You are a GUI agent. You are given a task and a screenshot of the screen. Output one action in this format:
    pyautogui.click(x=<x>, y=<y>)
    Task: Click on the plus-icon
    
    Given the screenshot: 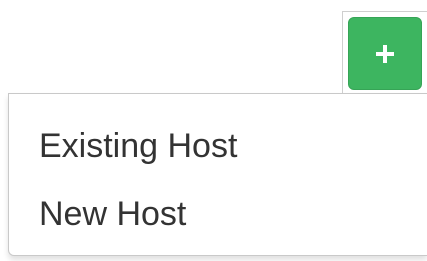 What is the action you would take?
    pyautogui.click(x=385, y=53)
    